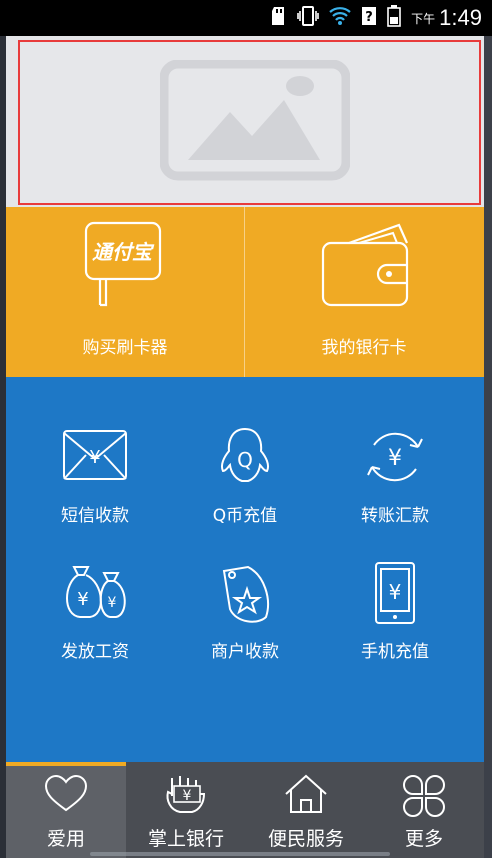 The height and width of the screenshot is (858, 492). What do you see at coordinates (245, 652) in the screenshot?
I see `service-label: 商户收款` at bounding box center [245, 652].